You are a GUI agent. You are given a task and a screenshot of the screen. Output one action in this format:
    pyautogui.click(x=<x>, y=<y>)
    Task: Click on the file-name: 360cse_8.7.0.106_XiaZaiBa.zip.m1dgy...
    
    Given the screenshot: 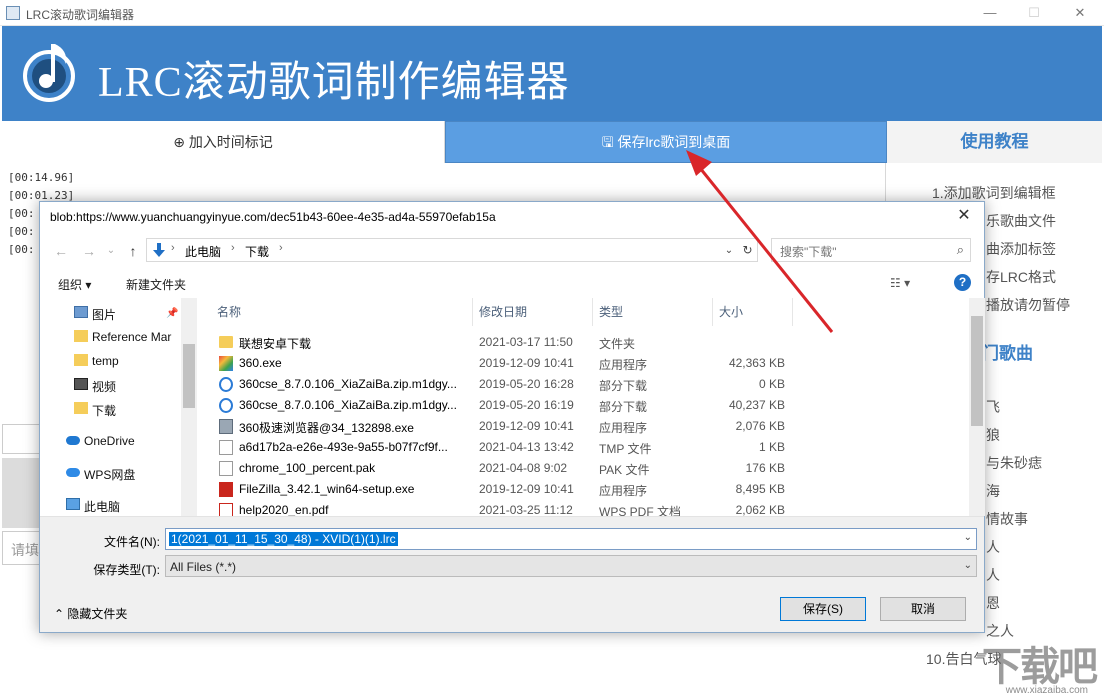 What is the action you would take?
    pyautogui.click(x=348, y=405)
    